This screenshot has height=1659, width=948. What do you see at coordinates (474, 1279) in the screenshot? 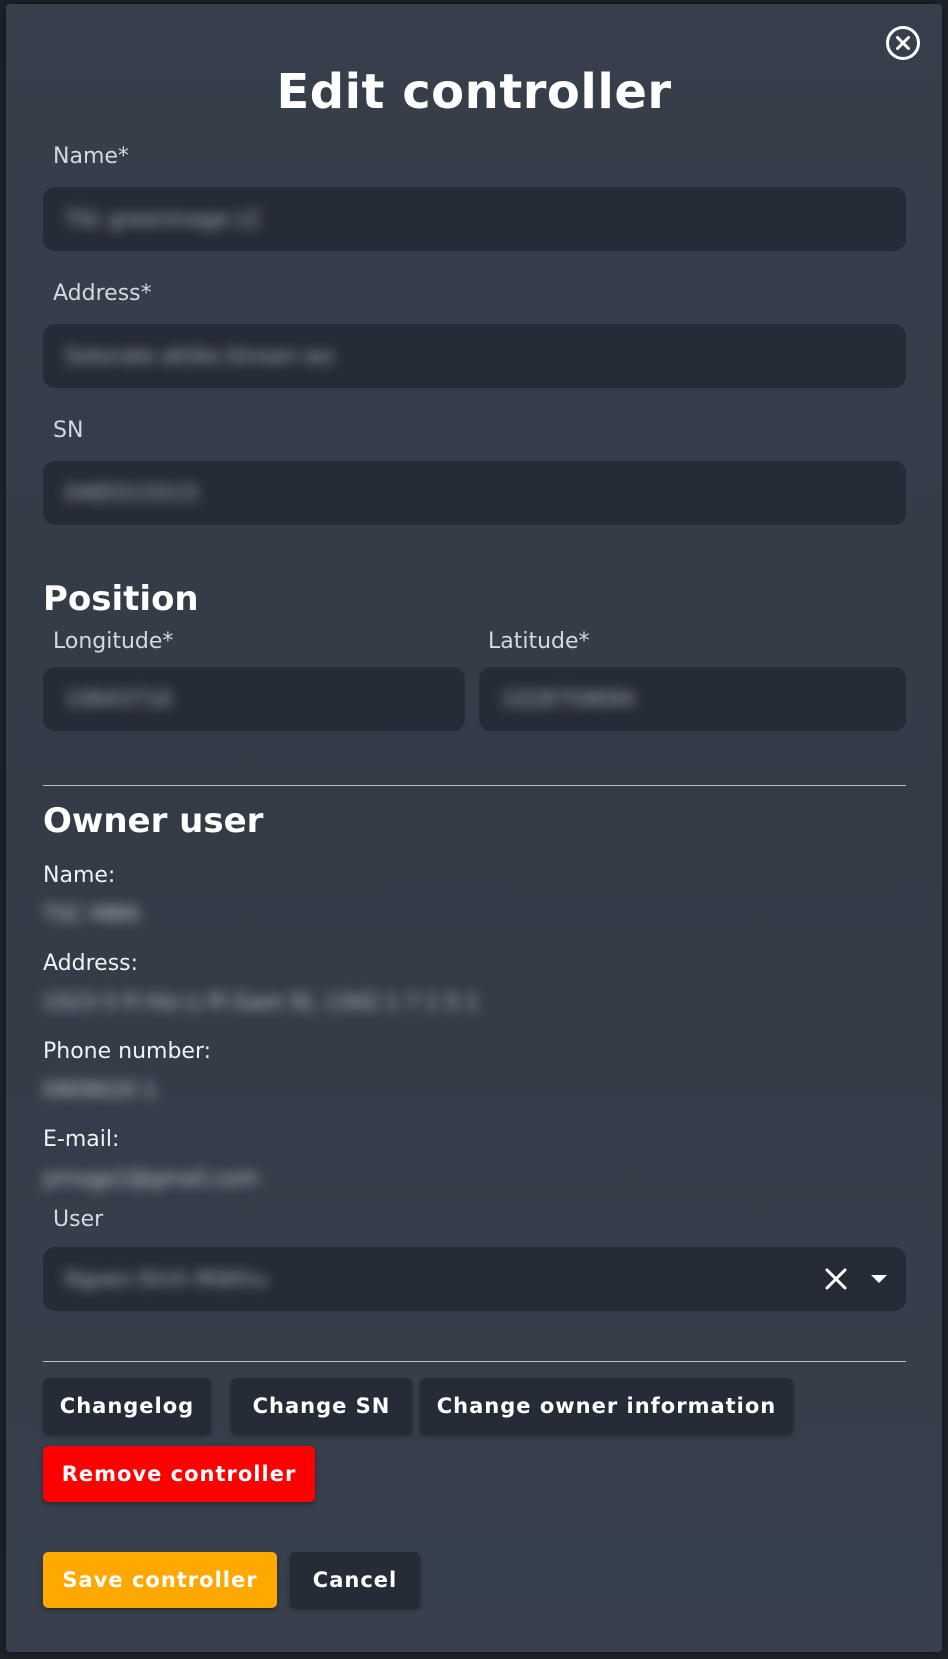
I see `user-select: Ngoen Đinh Miêthu` at bounding box center [474, 1279].